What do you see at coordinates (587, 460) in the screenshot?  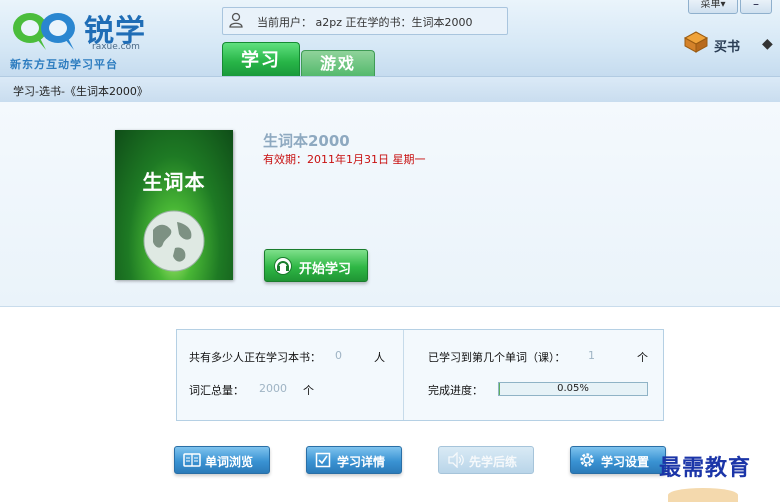 I see `gear-icon` at bounding box center [587, 460].